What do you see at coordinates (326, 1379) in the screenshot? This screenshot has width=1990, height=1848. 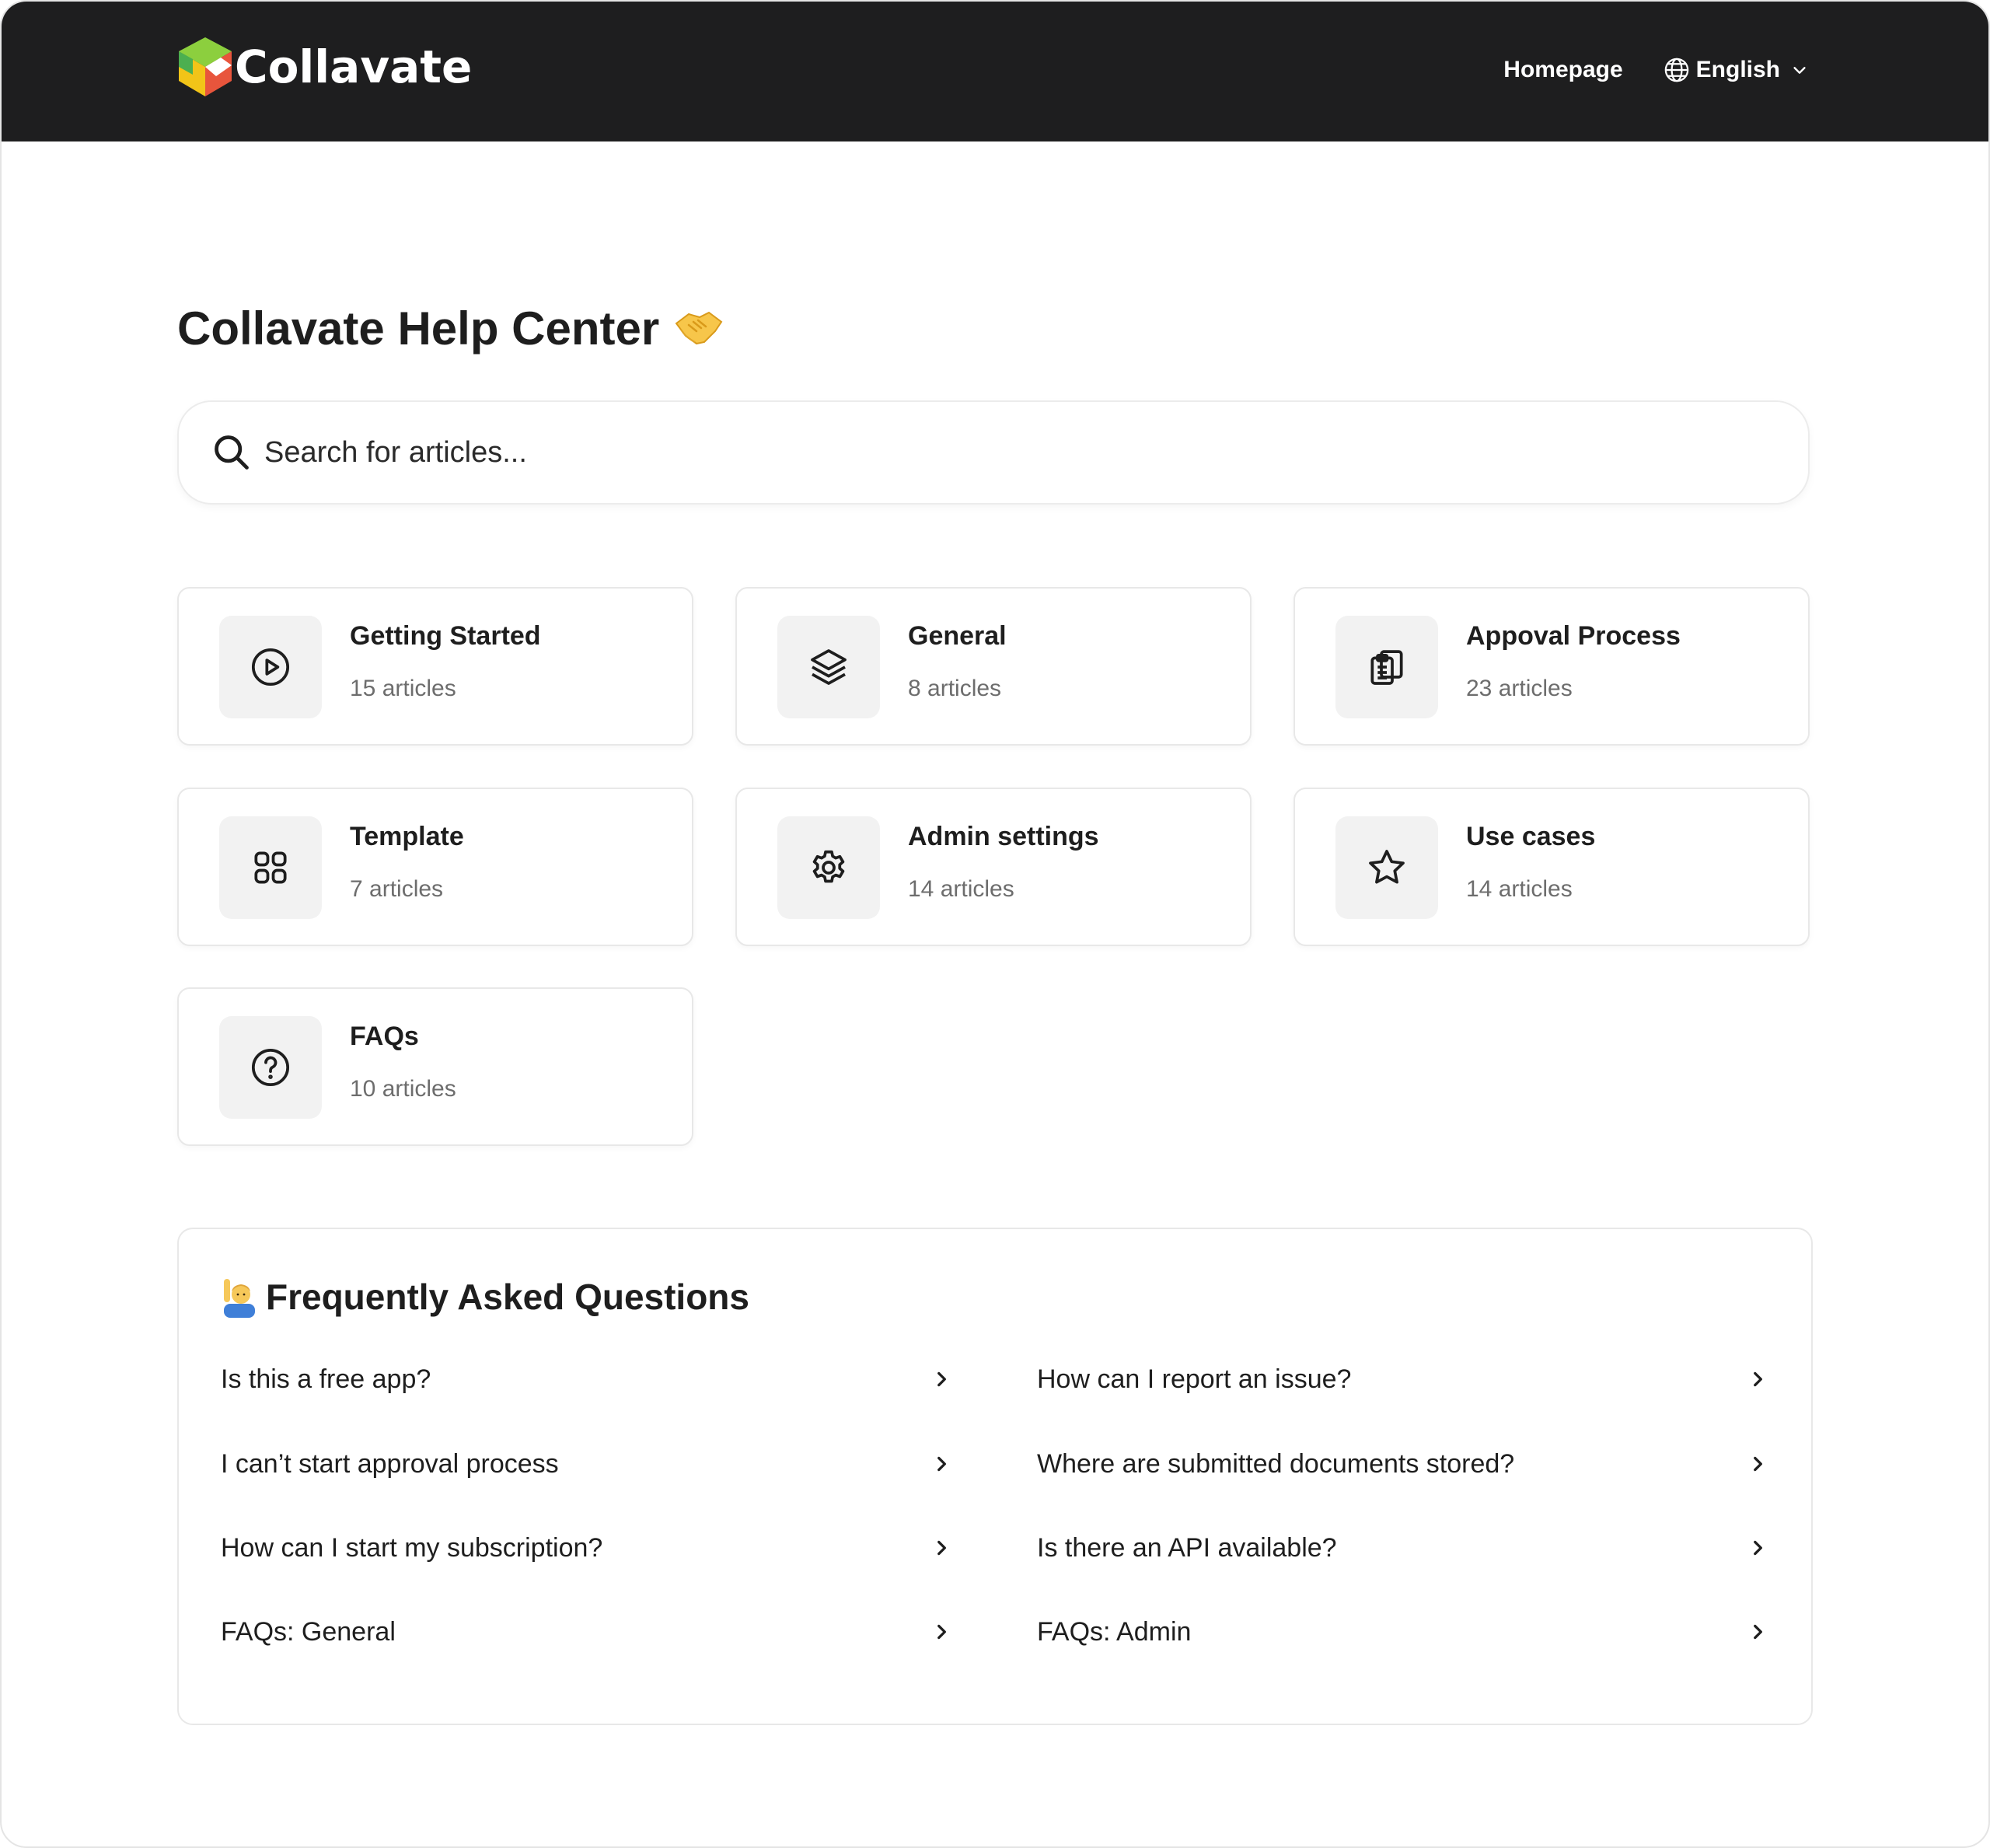 I see `faq-question: Is this a free app?` at bounding box center [326, 1379].